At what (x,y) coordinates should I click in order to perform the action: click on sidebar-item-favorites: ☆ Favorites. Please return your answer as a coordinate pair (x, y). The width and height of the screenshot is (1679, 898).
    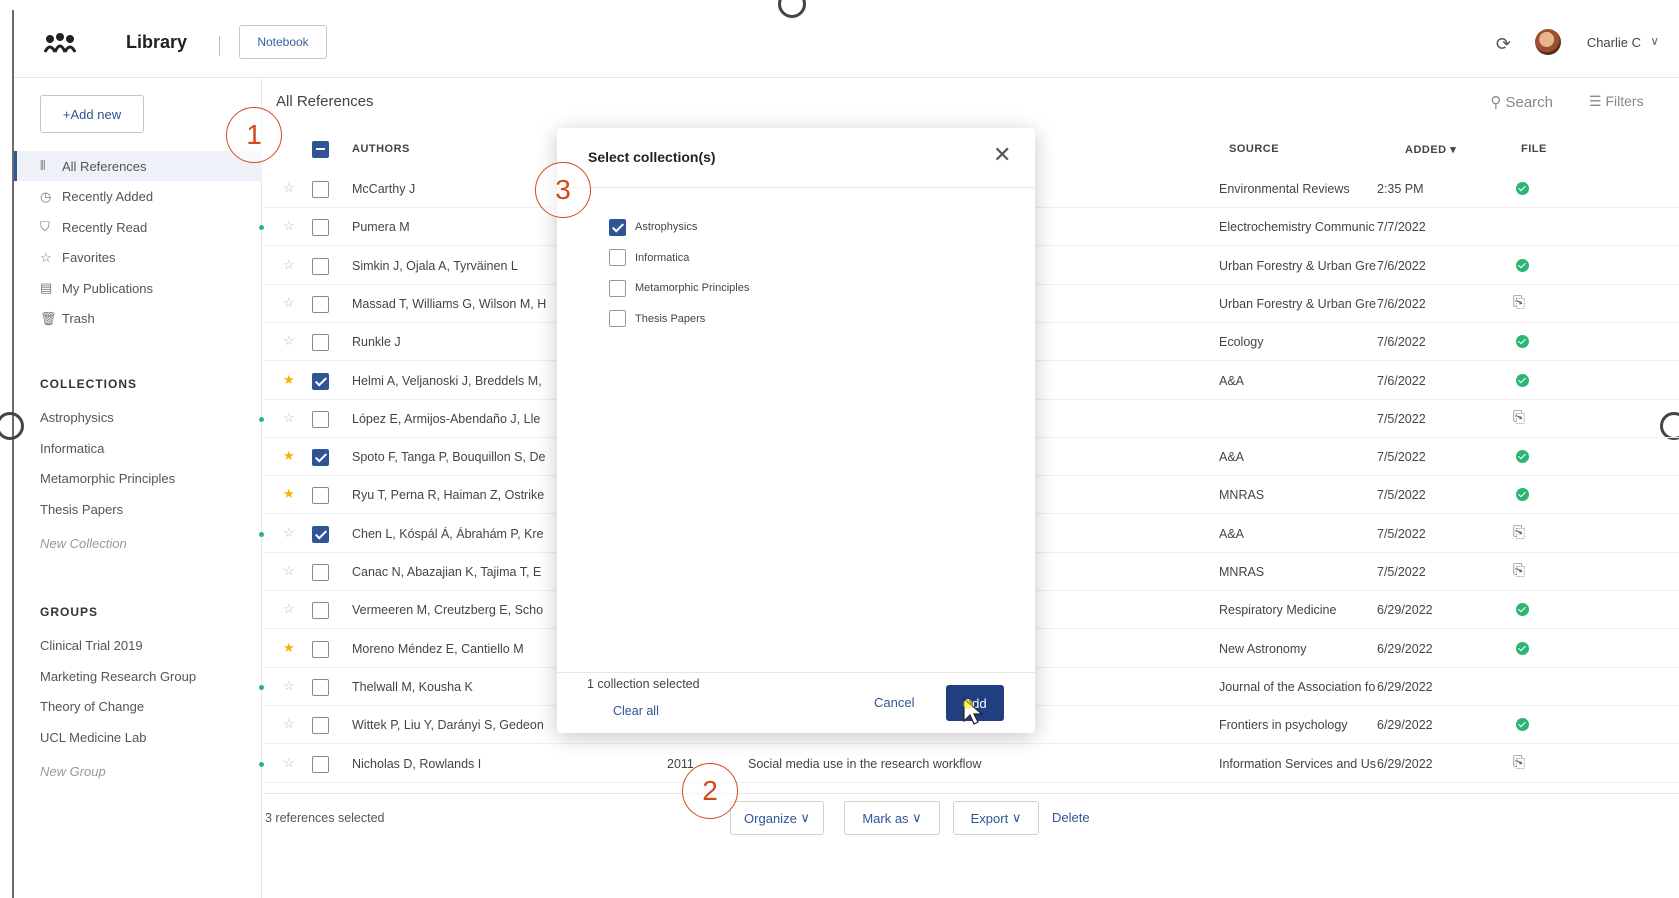
    Looking at the image, I should click on (138, 258).